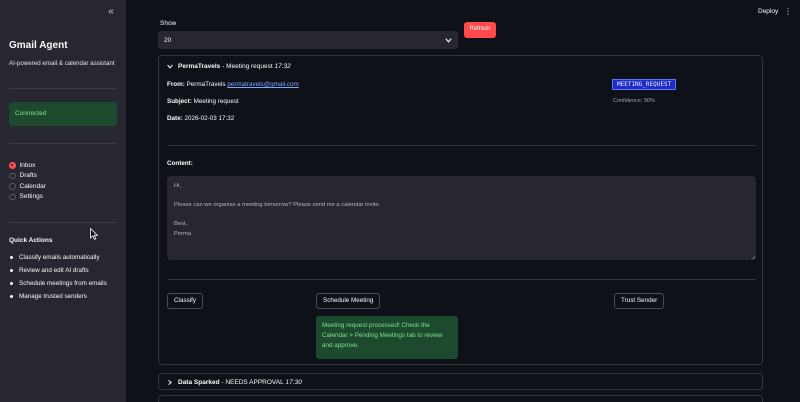 This screenshot has height=402, width=800. I want to click on email-sender: PermaTravels, so click(199, 66).